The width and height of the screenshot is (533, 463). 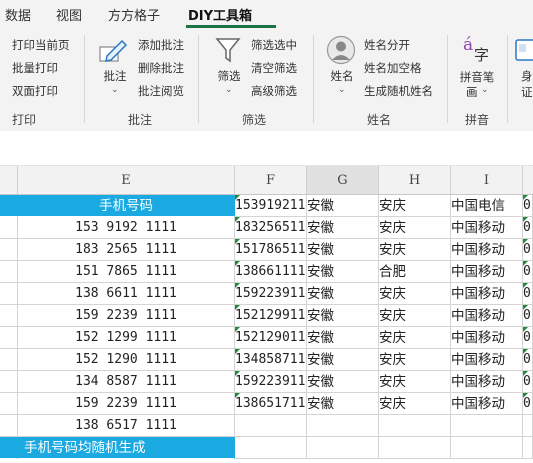 I want to click on name-button: 姓名, so click(x=342, y=76).